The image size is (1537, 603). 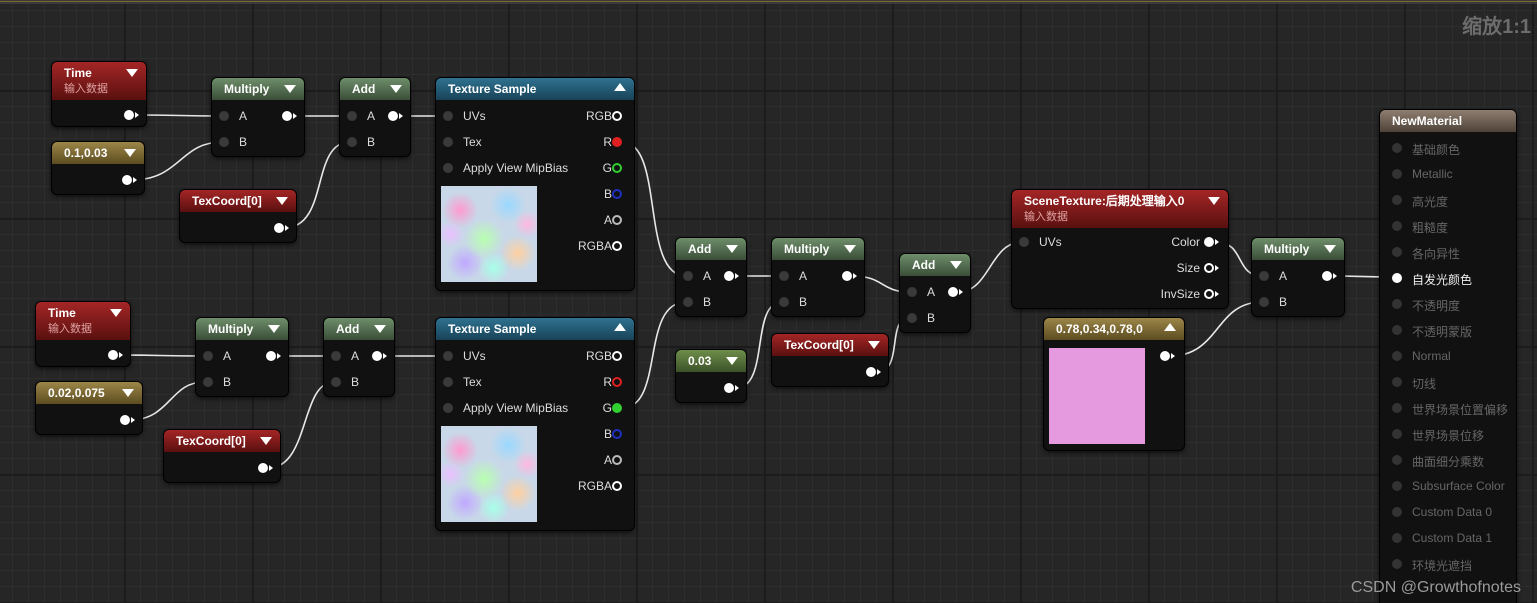 I want to click on output-pin-color, so click(x=1209, y=242).